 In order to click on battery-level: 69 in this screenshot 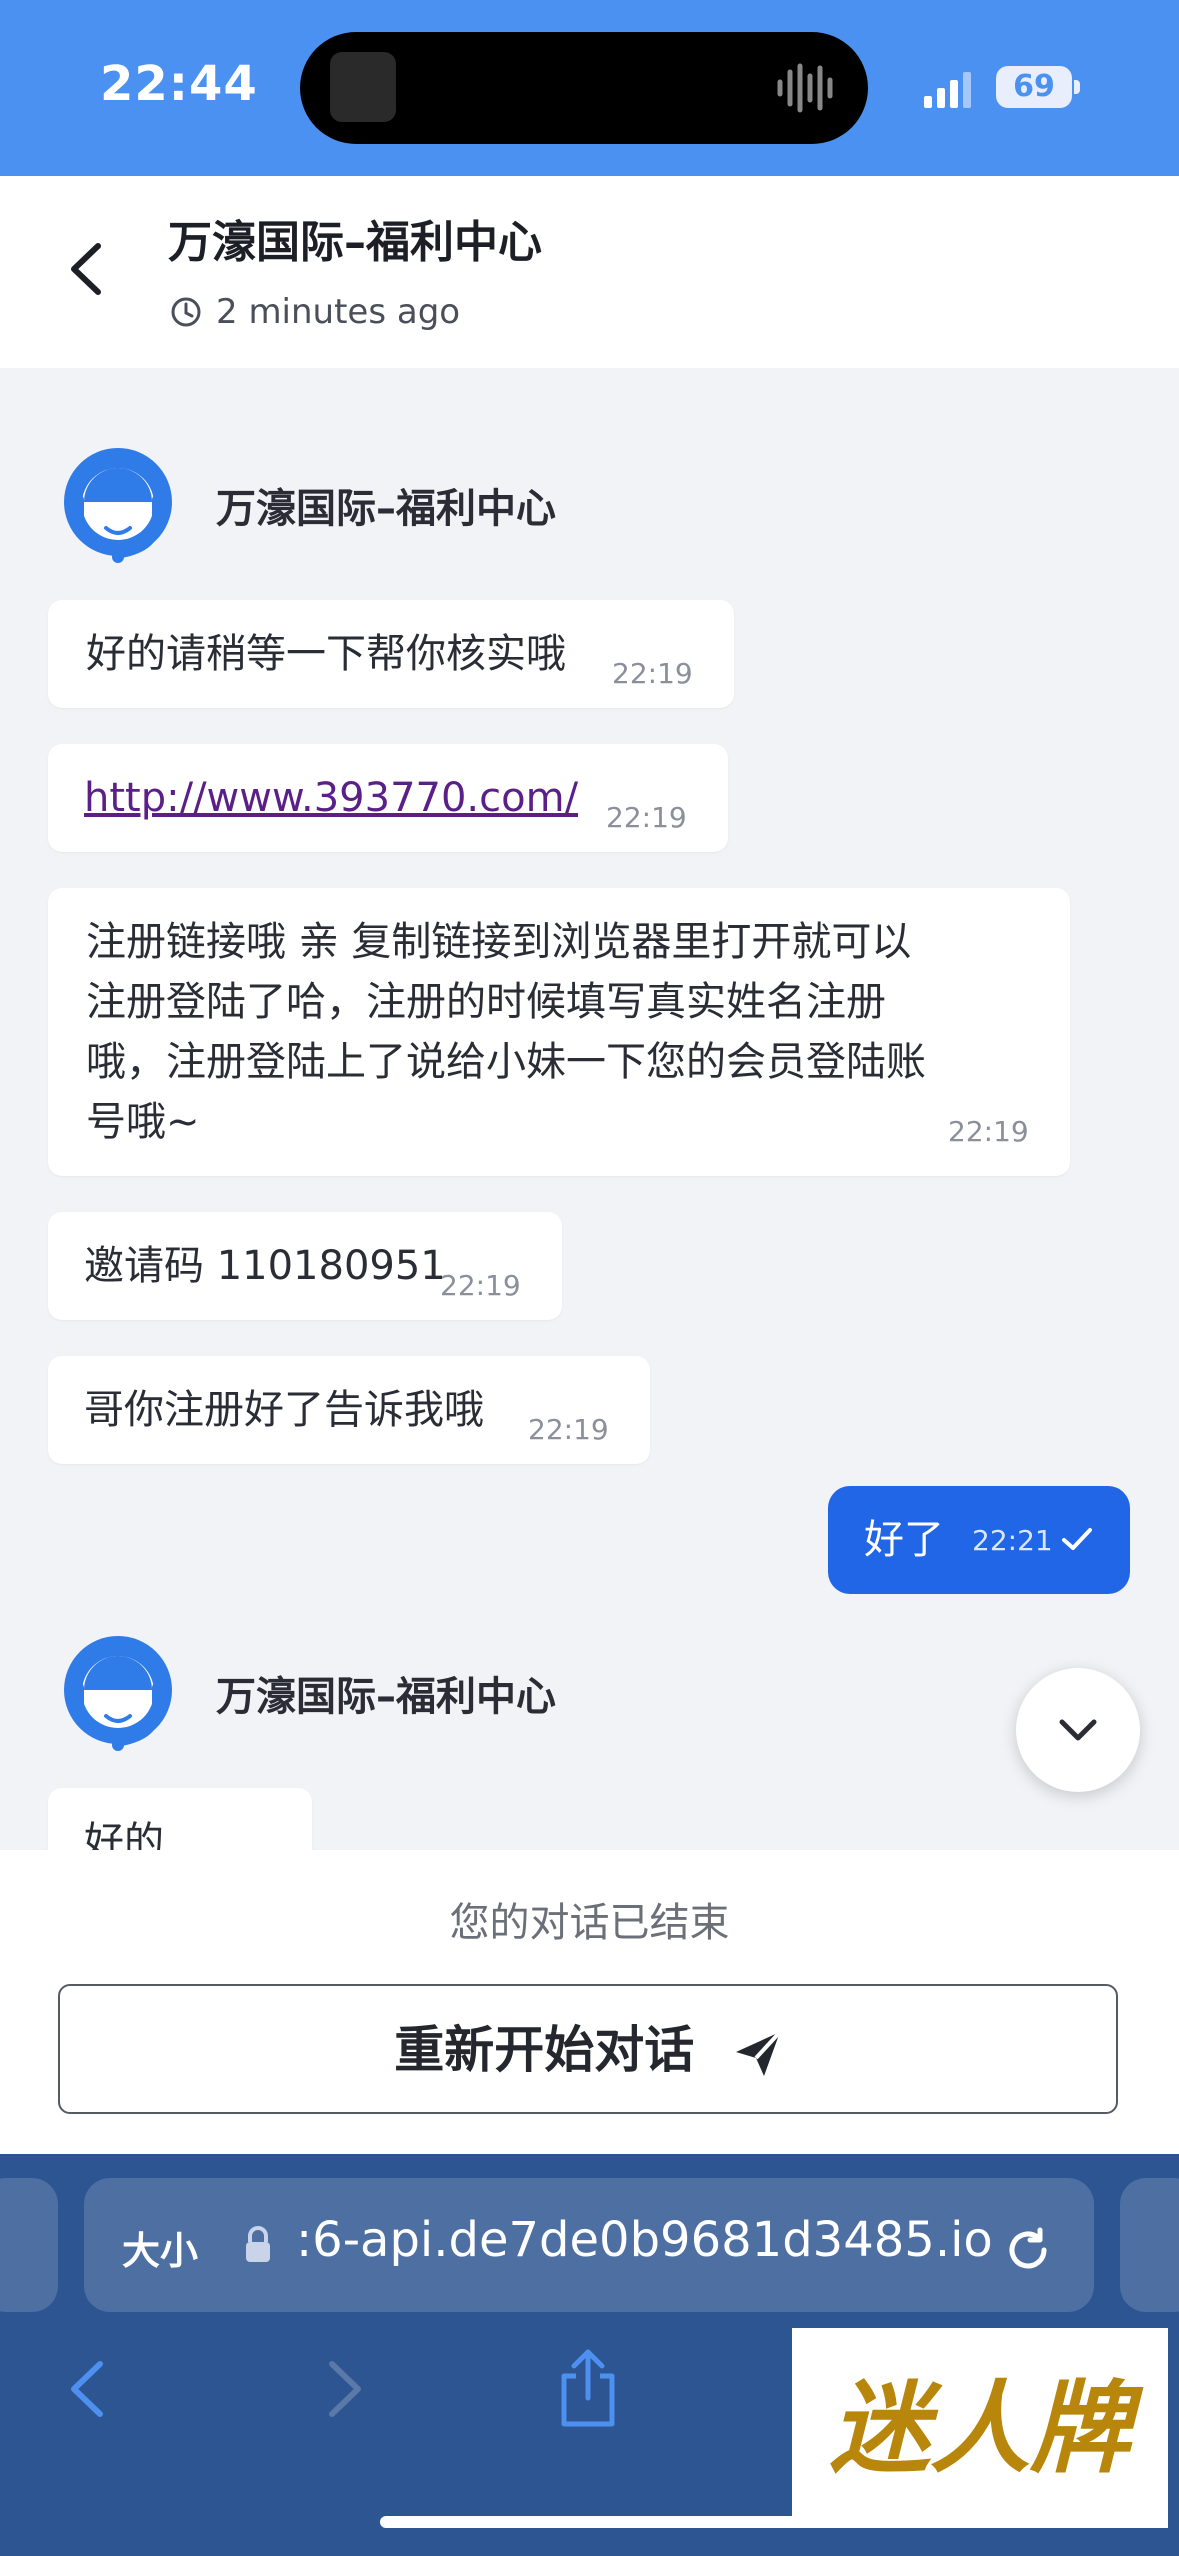, I will do `click(1034, 87)`.